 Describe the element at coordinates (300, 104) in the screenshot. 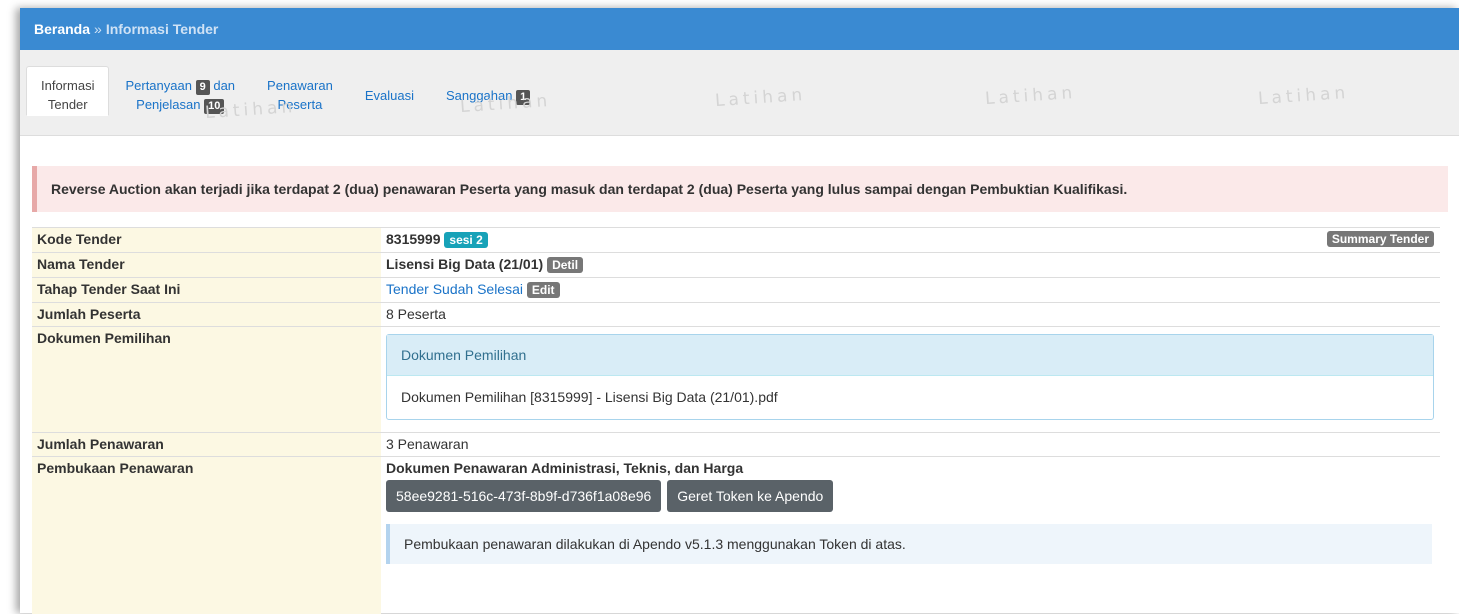

I see `tab-label: Peserta` at that location.